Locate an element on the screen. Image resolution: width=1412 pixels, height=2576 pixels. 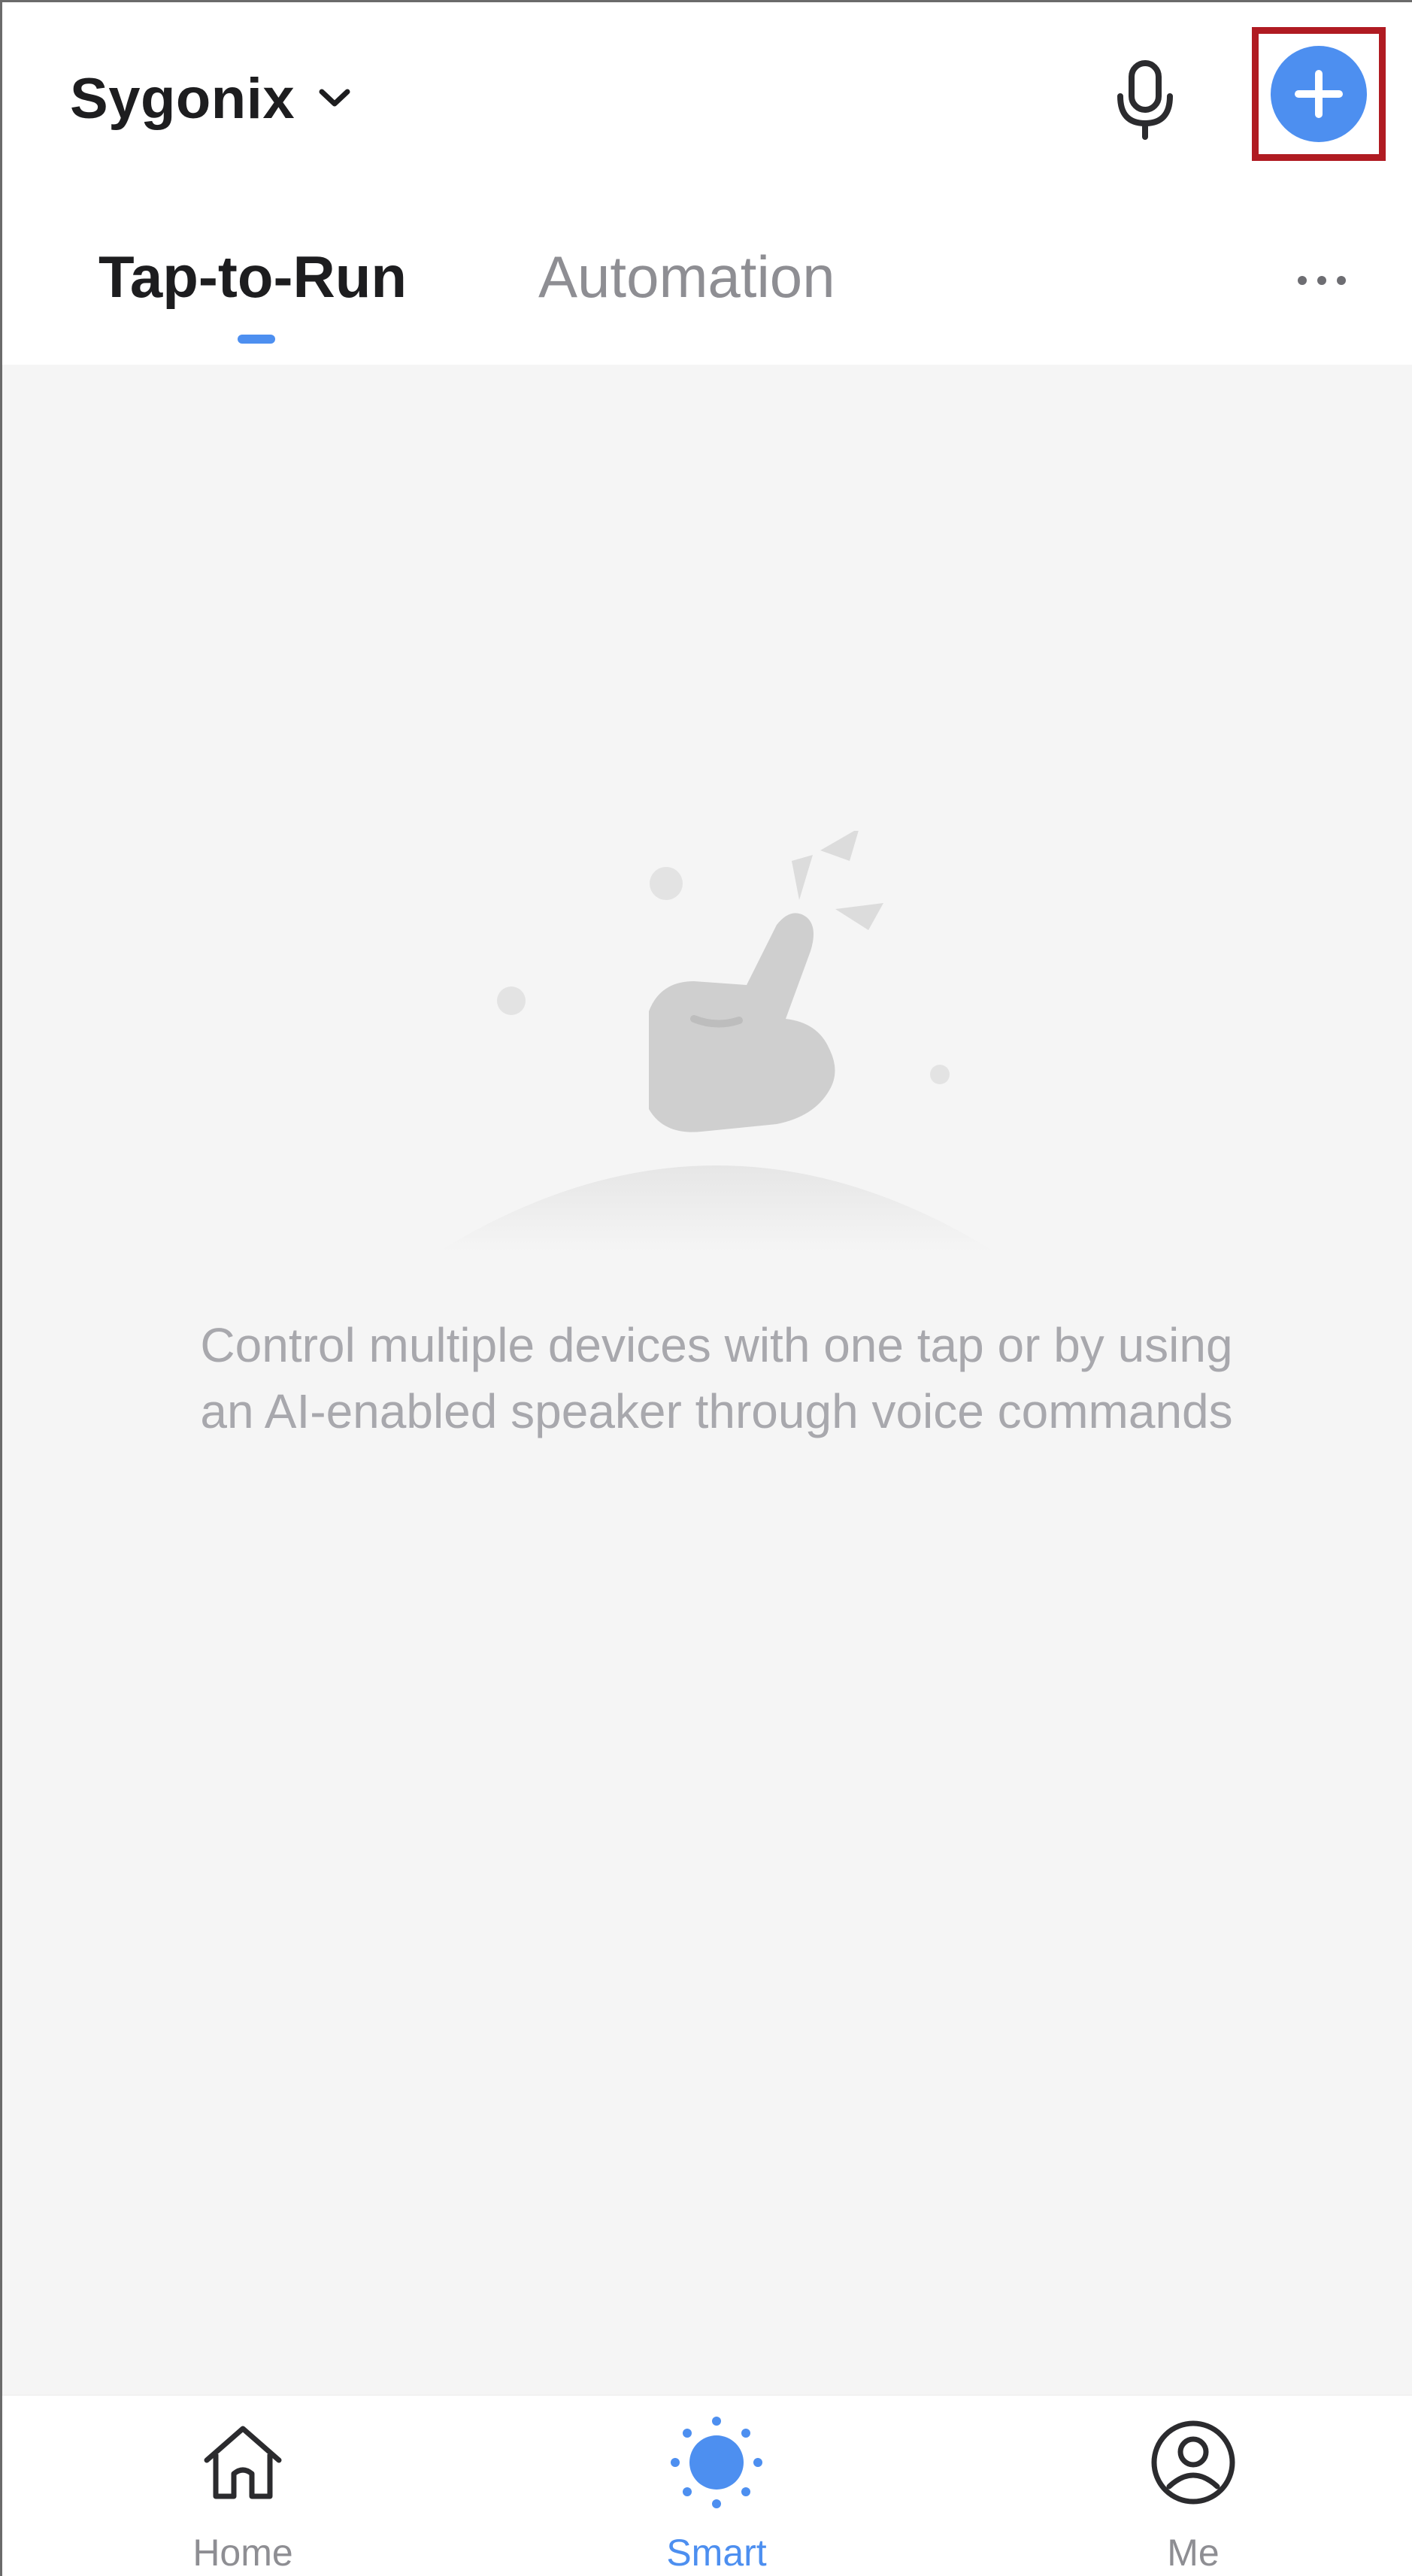
nav-smart: Smart is located at coordinates (717, 2495).